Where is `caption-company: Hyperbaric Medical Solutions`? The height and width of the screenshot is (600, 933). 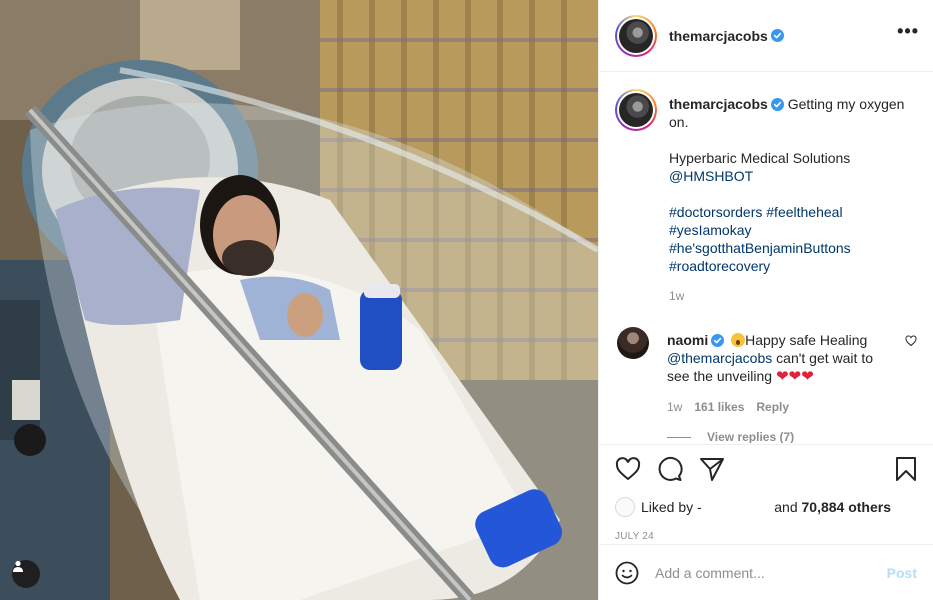 caption-company: Hyperbaric Medical Solutions is located at coordinates (760, 158).